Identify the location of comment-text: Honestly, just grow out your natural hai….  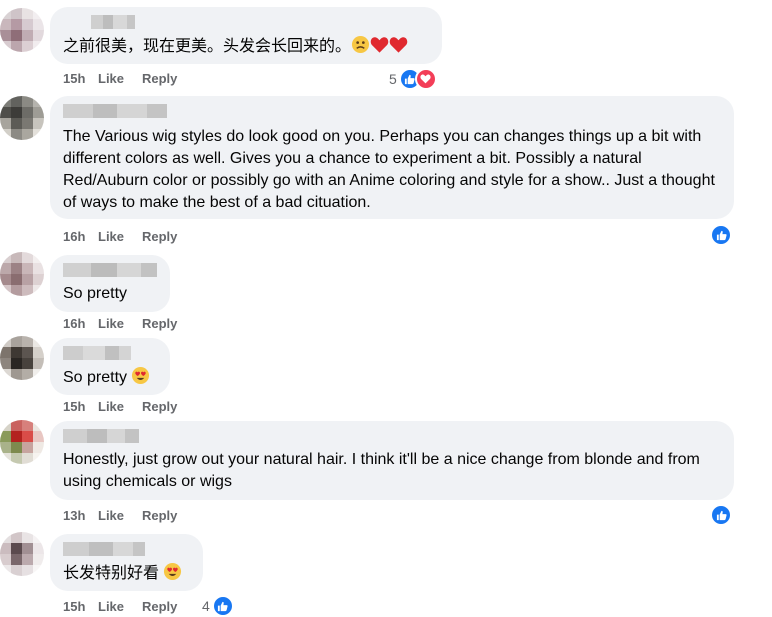
(381, 470).